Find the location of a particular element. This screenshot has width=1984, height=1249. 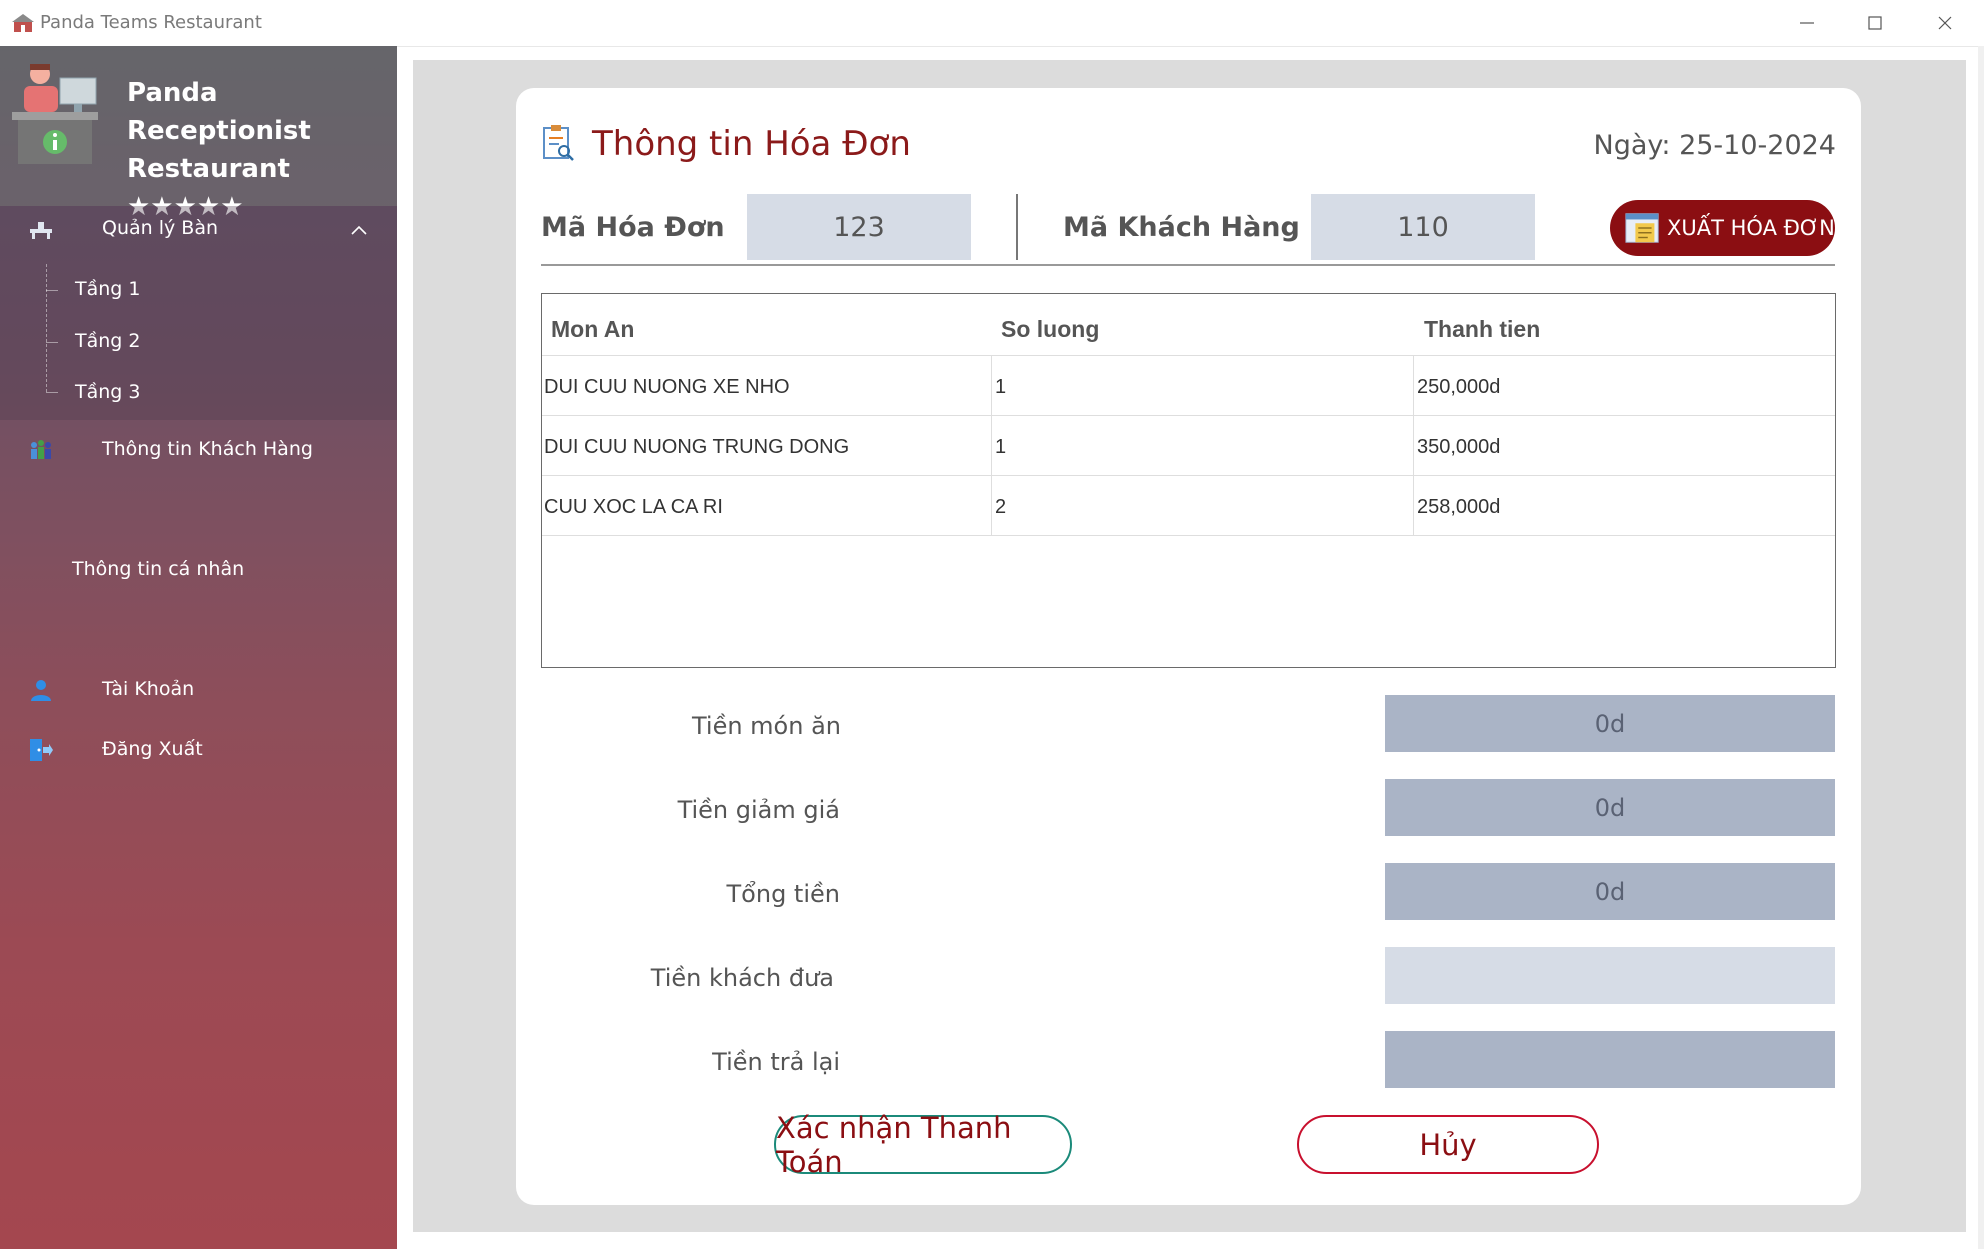

nav-account-label: Tài Khoản is located at coordinates (148, 689).